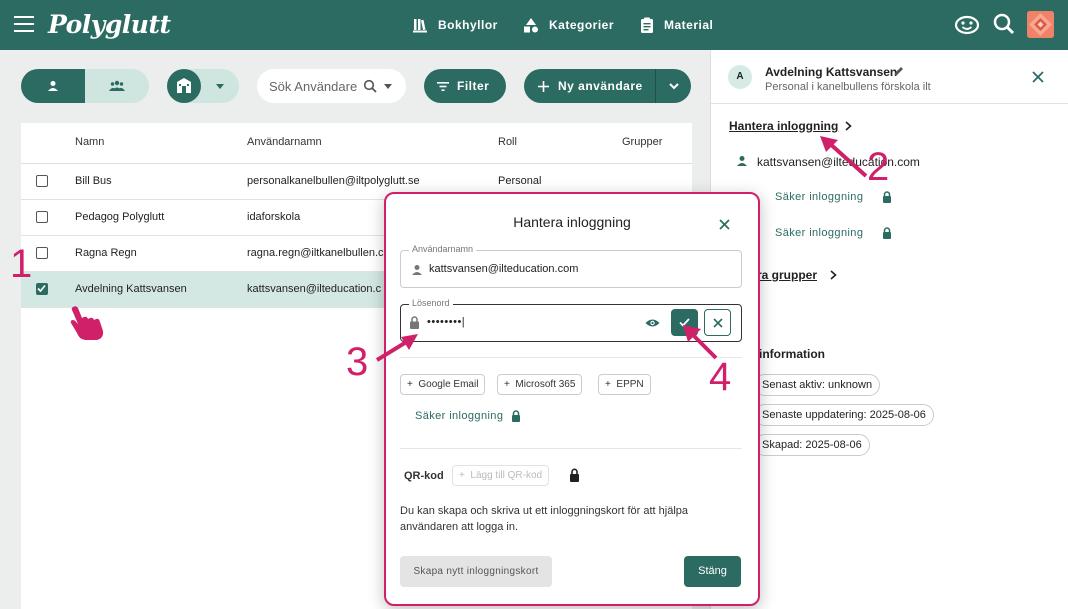 The height and width of the screenshot is (609, 1068). Describe the element at coordinates (504, 269) in the screenshot. I see `username-value: kattsvansen@ilteducation.com` at that location.